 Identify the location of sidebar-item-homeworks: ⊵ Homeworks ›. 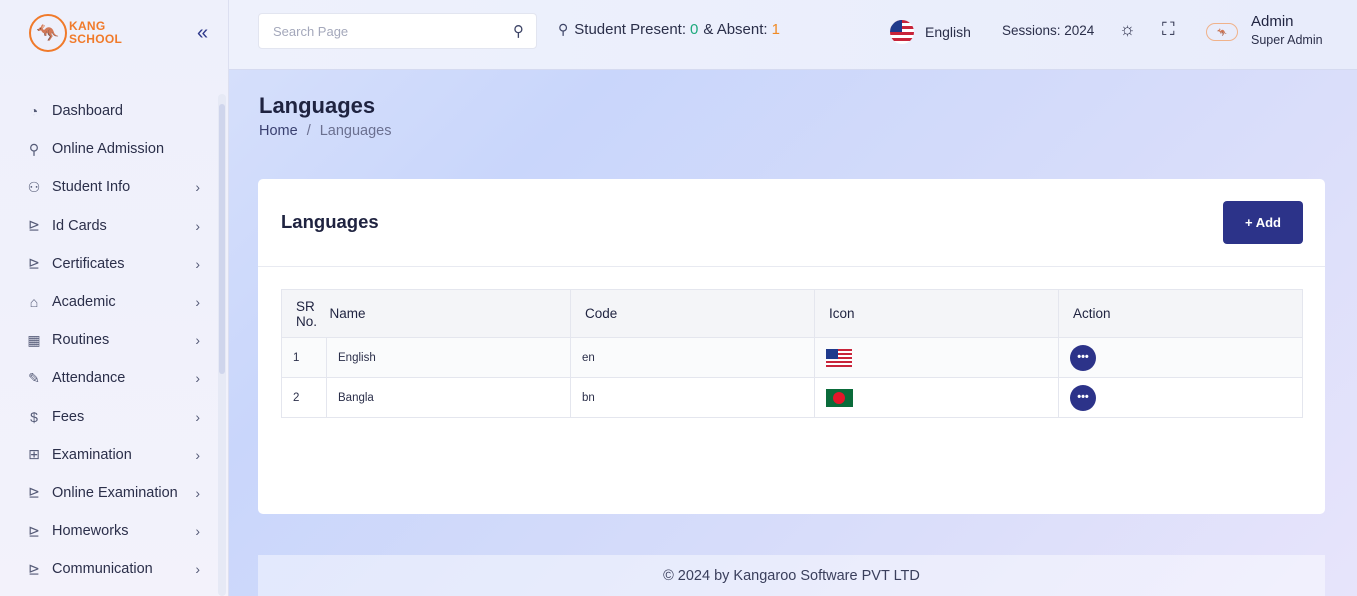
(108, 531).